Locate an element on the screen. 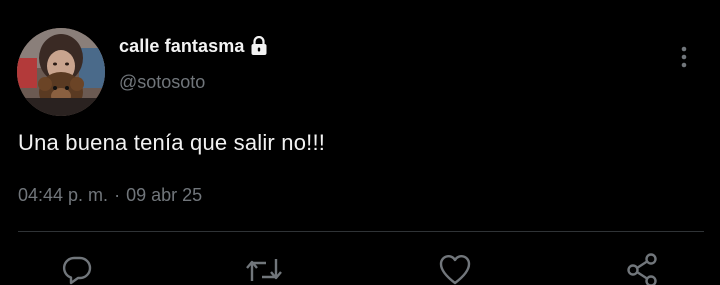 The height and width of the screenshot is (285, 720). tweet-date: 09 abr 25 is located at coordinates (164, 195).